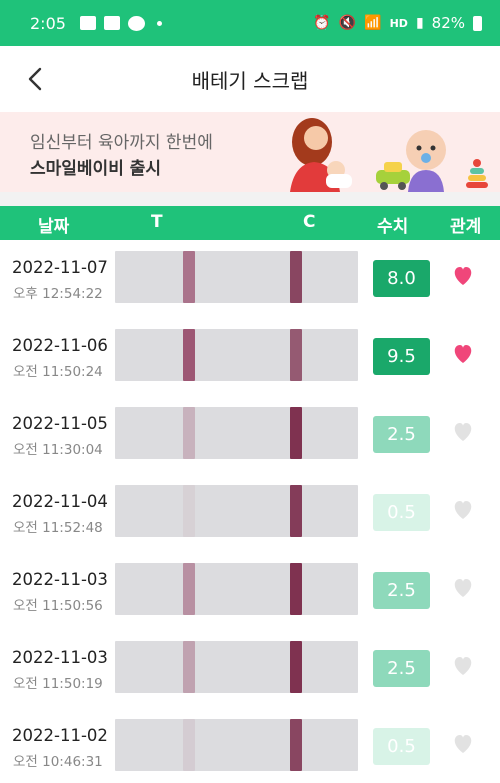  Describe the element at coordinates (60, 501) in the screenshot. I see `row-date: 2022-11-04` at that location.